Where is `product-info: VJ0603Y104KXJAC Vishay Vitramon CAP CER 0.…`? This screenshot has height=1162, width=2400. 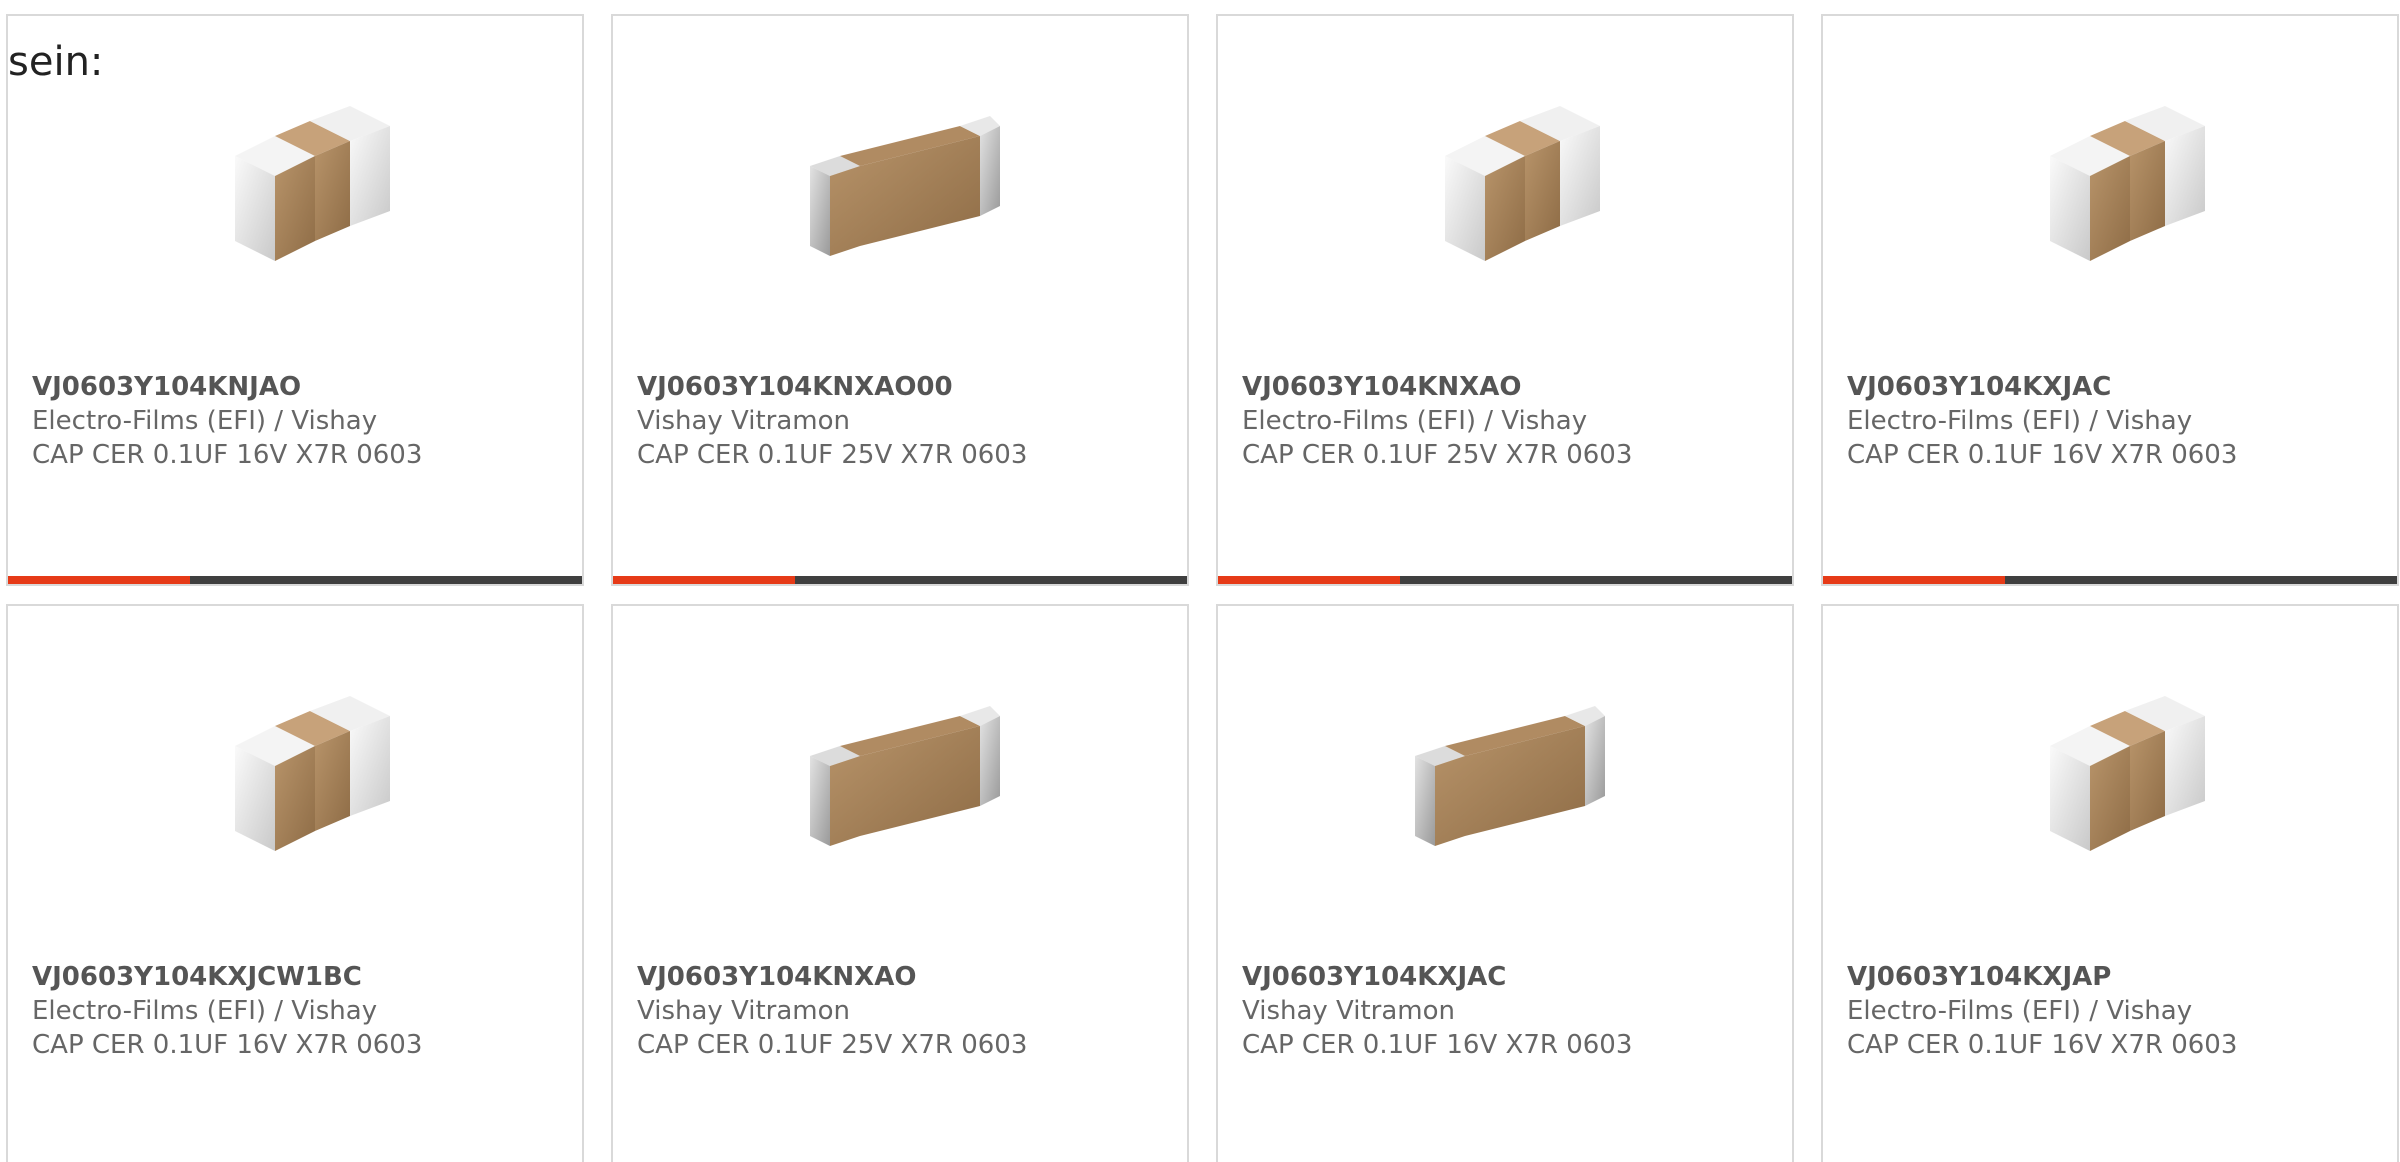
product-info: VJ0603Y104KXJAC Vishay Vitramon CAP CER 0.… is located at coordinates (1512, 1011).